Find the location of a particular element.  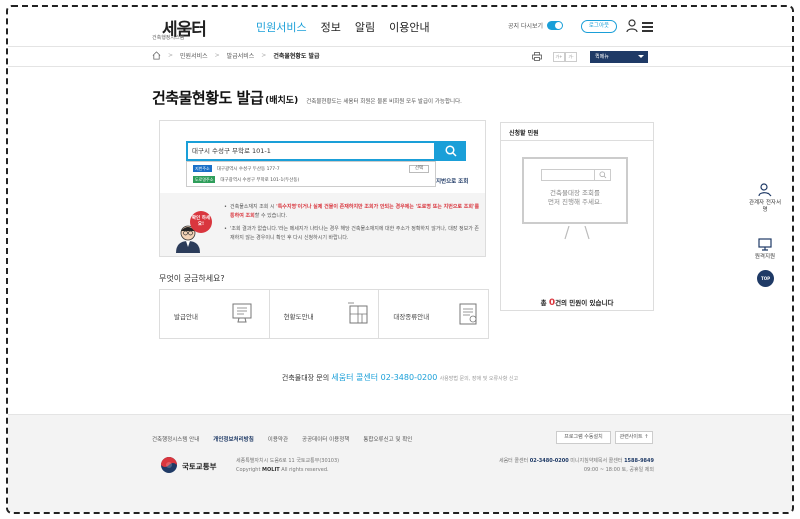

guide-label: 대장종류안내 is located at coordinates (411, 317).